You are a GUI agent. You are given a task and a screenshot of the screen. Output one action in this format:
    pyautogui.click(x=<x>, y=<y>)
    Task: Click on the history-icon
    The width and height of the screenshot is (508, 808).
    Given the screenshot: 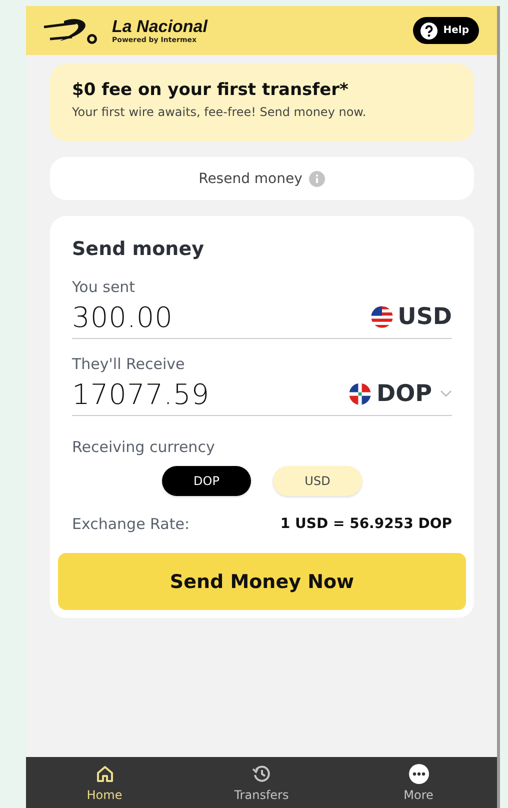 What is the action you would take?
    pyautogui.click(x=262, y=774)
    